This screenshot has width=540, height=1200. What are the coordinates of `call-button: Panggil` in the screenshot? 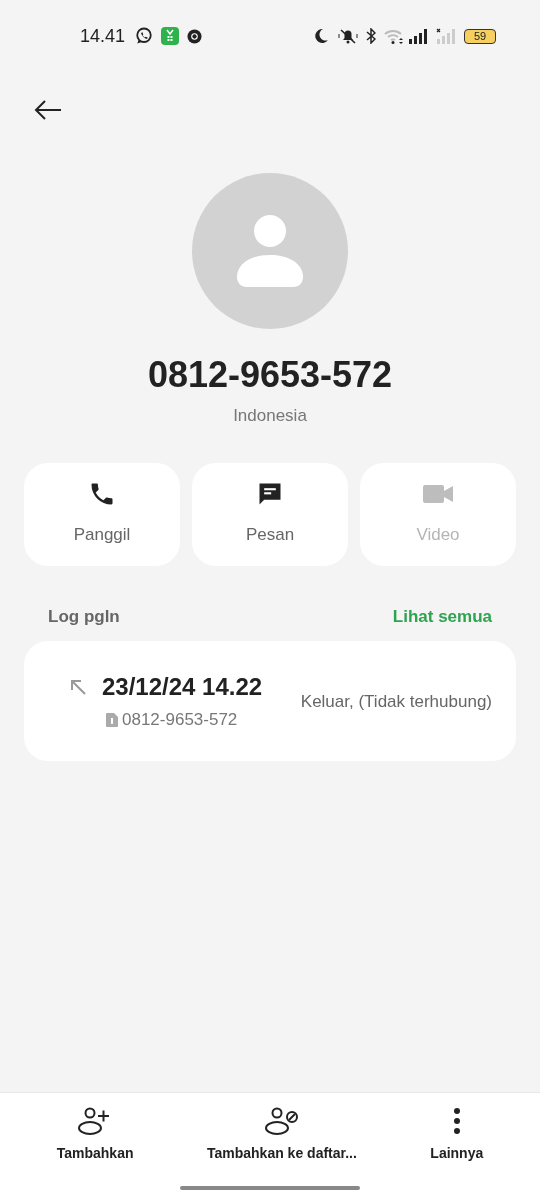 It's located at (102, 514).